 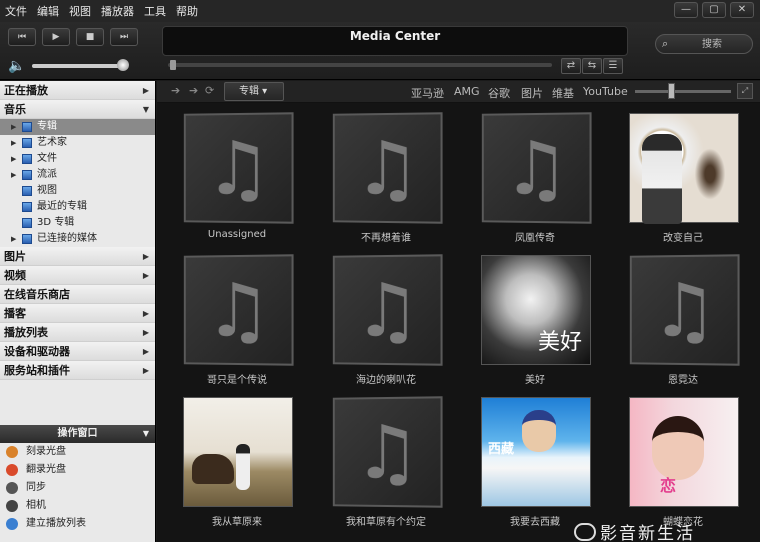 I want to click on cover-title: 美好, so click(x=559, y=342).